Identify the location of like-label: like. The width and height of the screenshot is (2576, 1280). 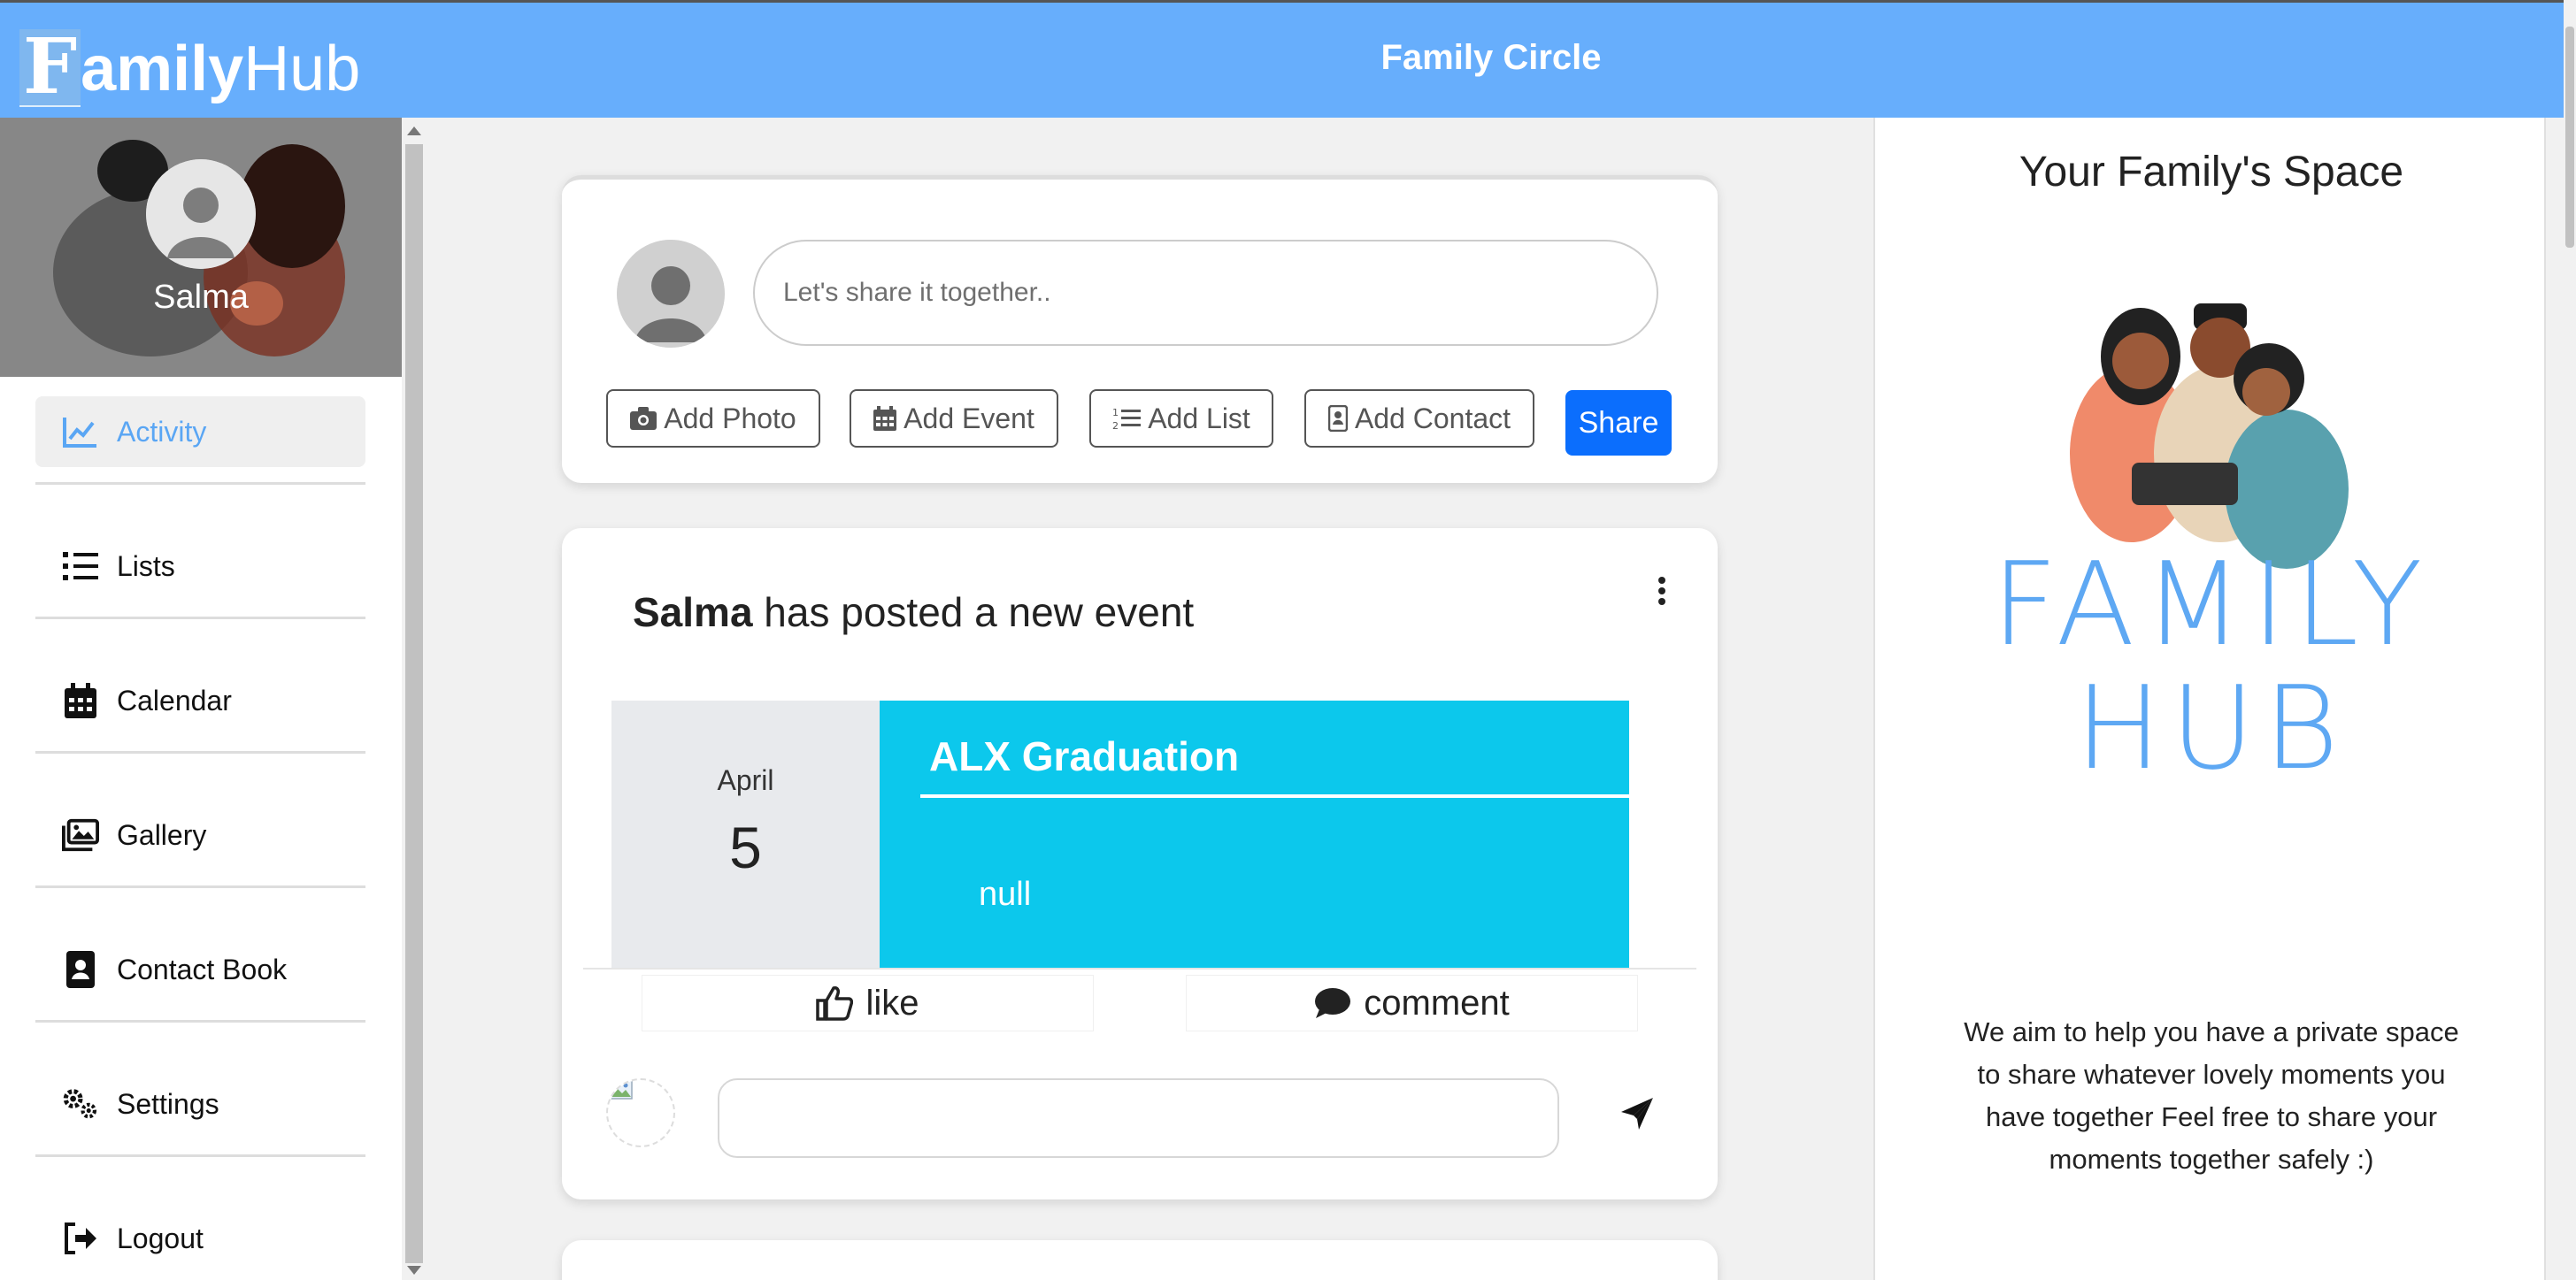
(892, 1003).